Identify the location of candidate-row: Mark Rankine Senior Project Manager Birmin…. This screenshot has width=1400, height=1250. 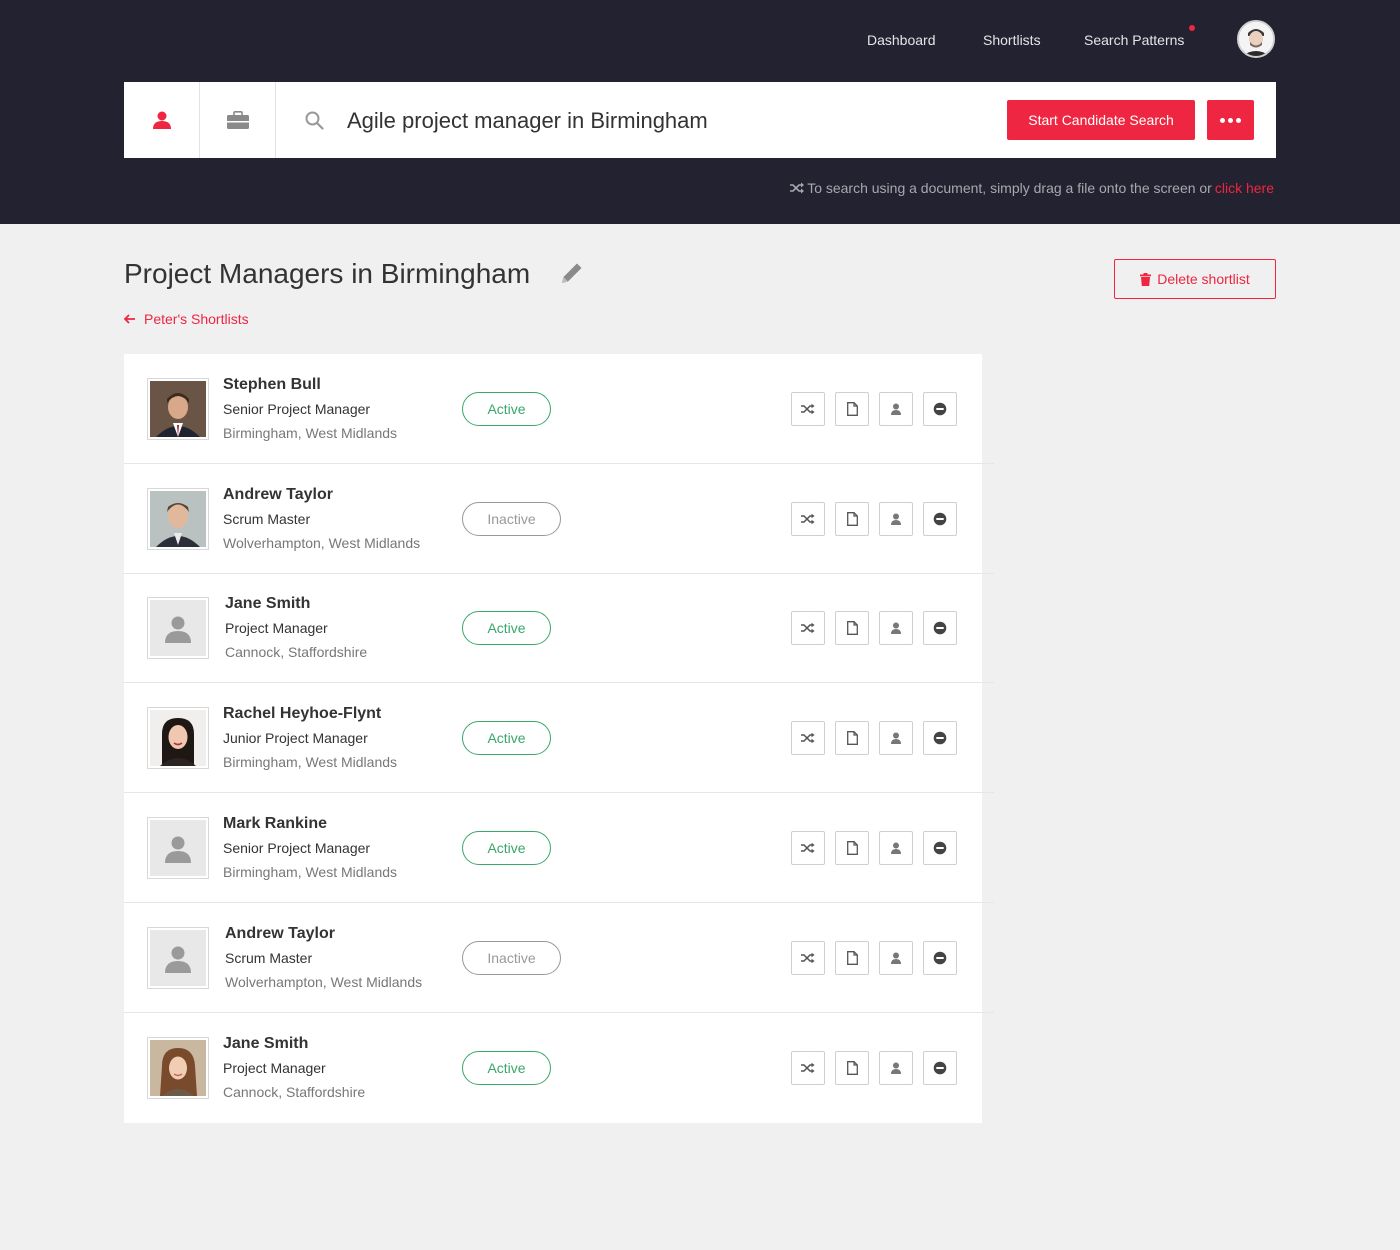
(559, 848).